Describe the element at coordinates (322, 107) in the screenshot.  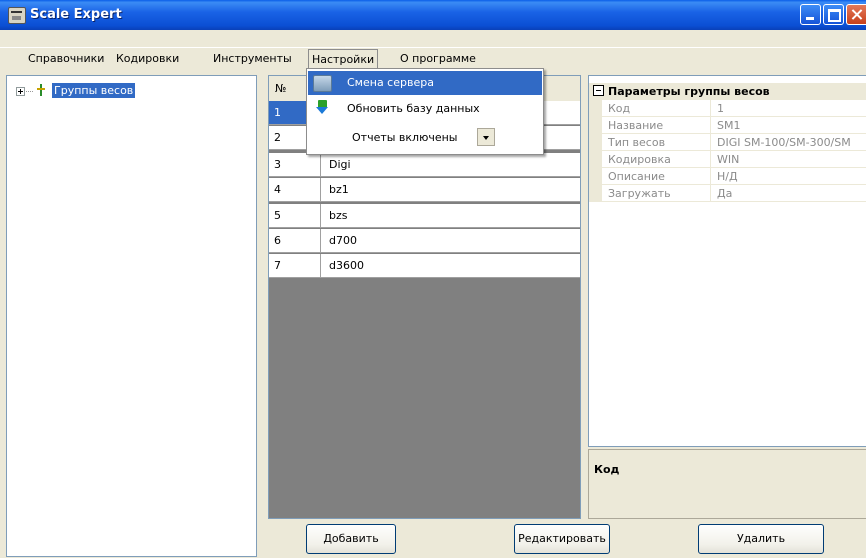
I see `download-icon` at that location.